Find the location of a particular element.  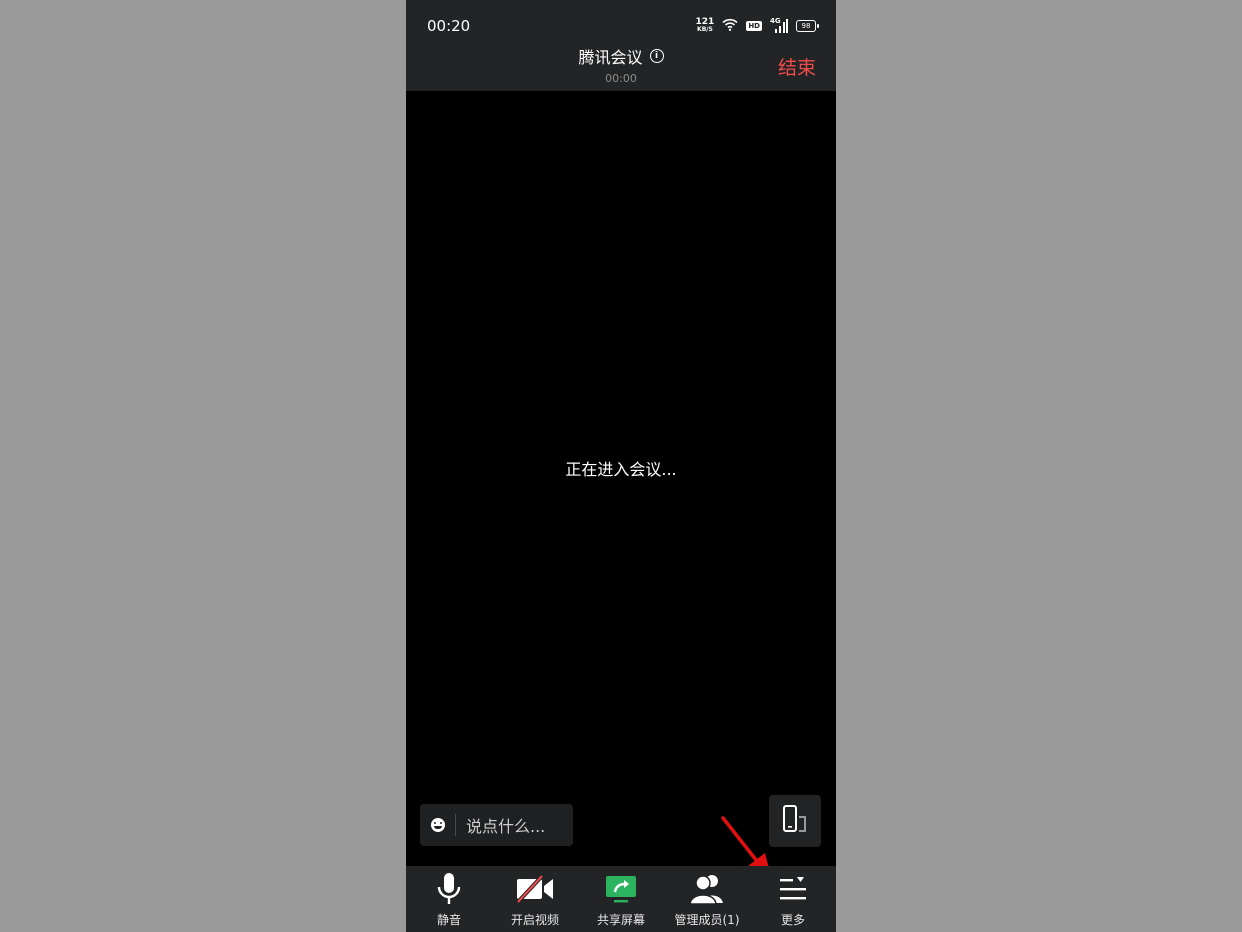

members-icon is located at coordinates (707, 889).